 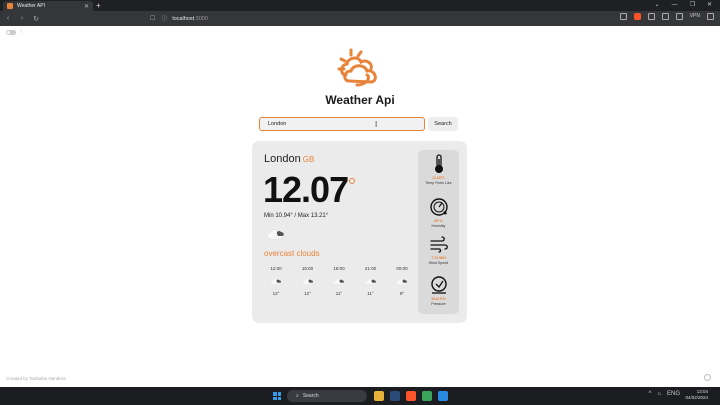 What do you see at coordinates (438, 178) in the screenshot?
I see `feels-like-value: 11.65°C` at bounding box center [438, 178].